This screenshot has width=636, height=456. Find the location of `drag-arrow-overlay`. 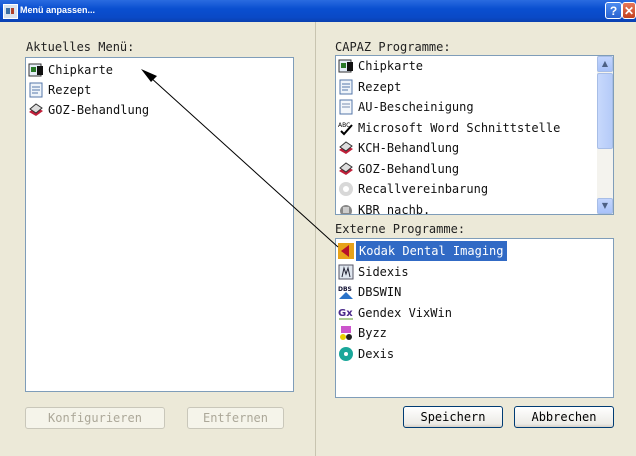

drag-arrow-overlay is located at coordinates (240, 158).